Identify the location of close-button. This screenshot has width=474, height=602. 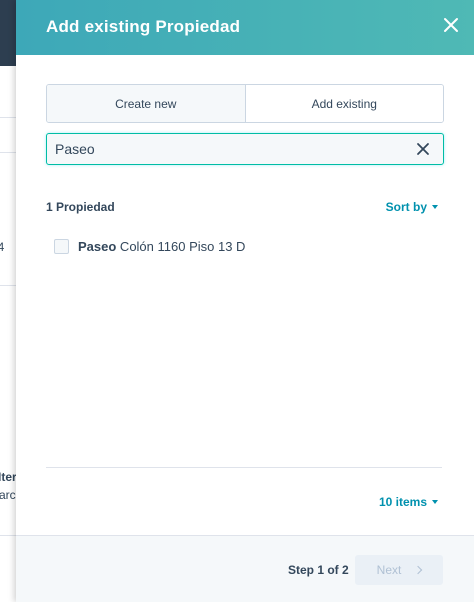
(451, 25).